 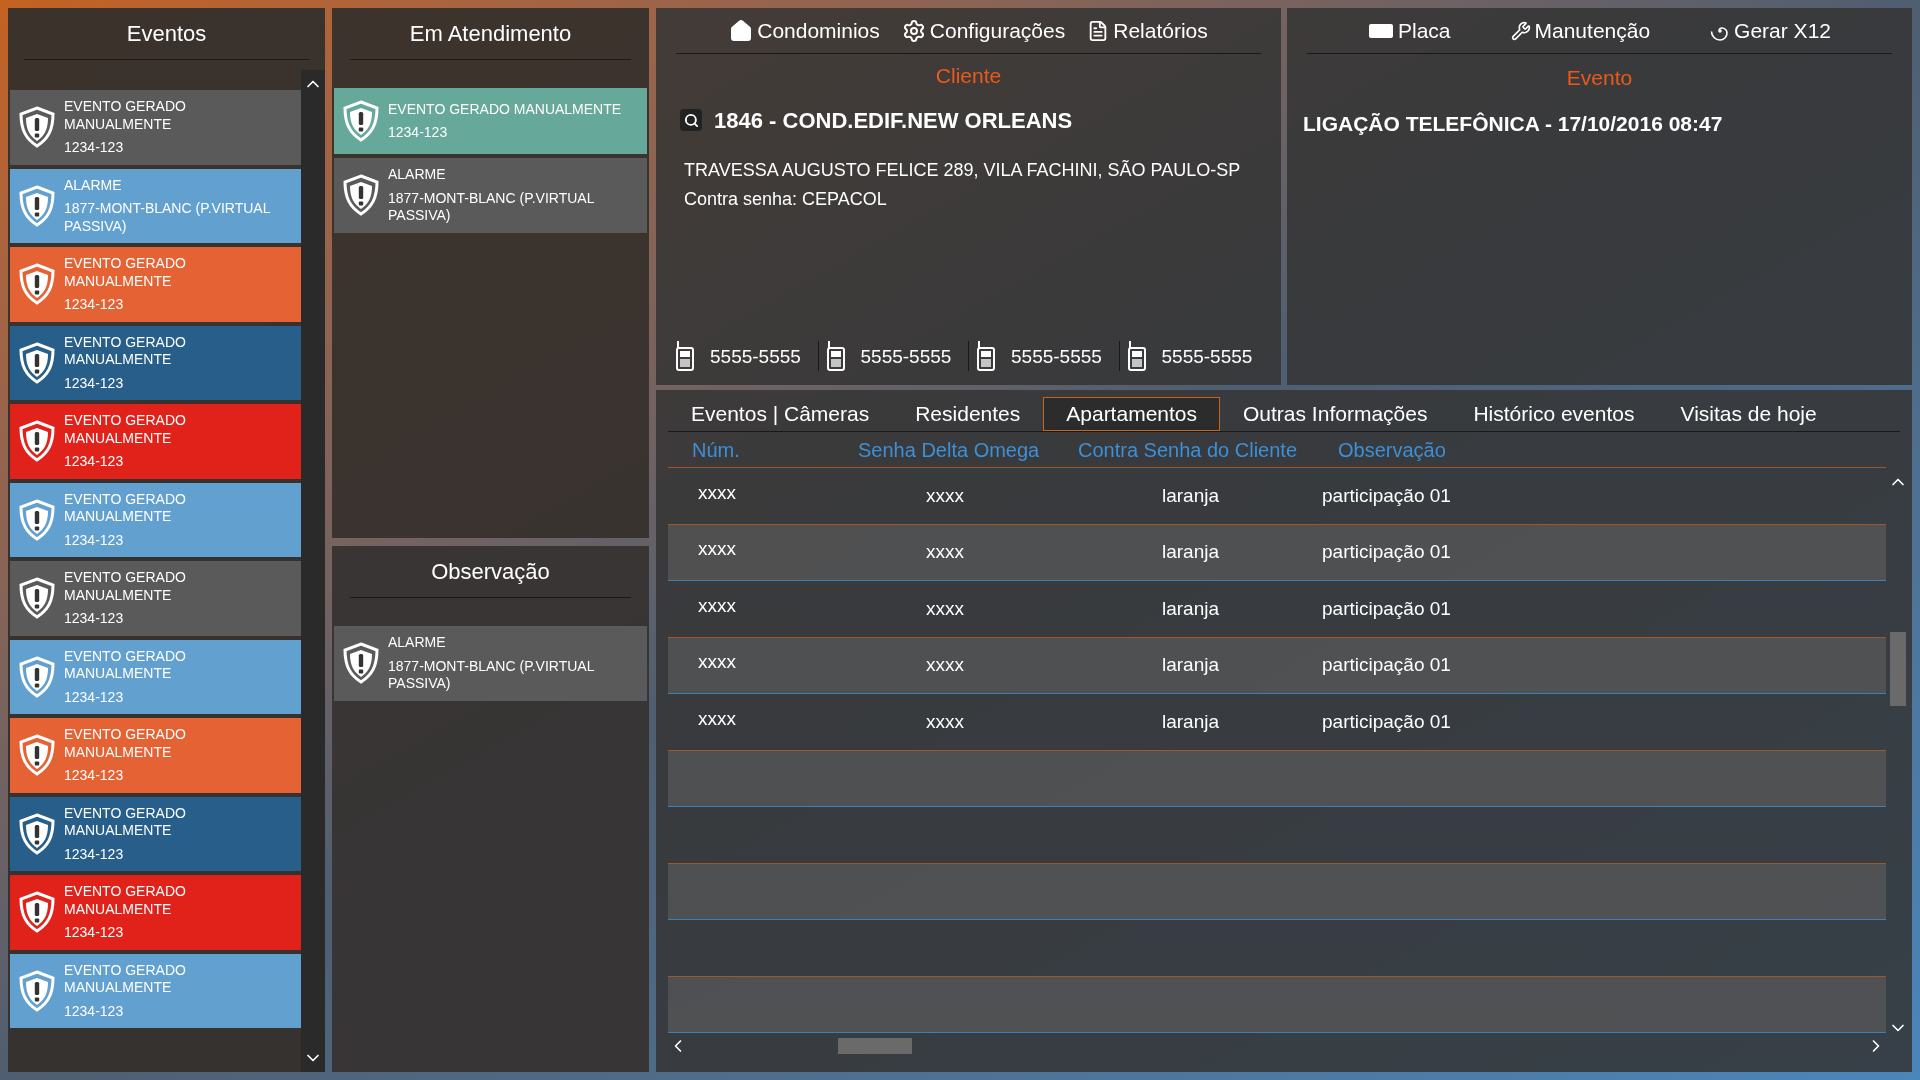 What do you see at coordinates (741, 30) in the screenshot?
I see `home-icon` at bounding box center [741, 30].